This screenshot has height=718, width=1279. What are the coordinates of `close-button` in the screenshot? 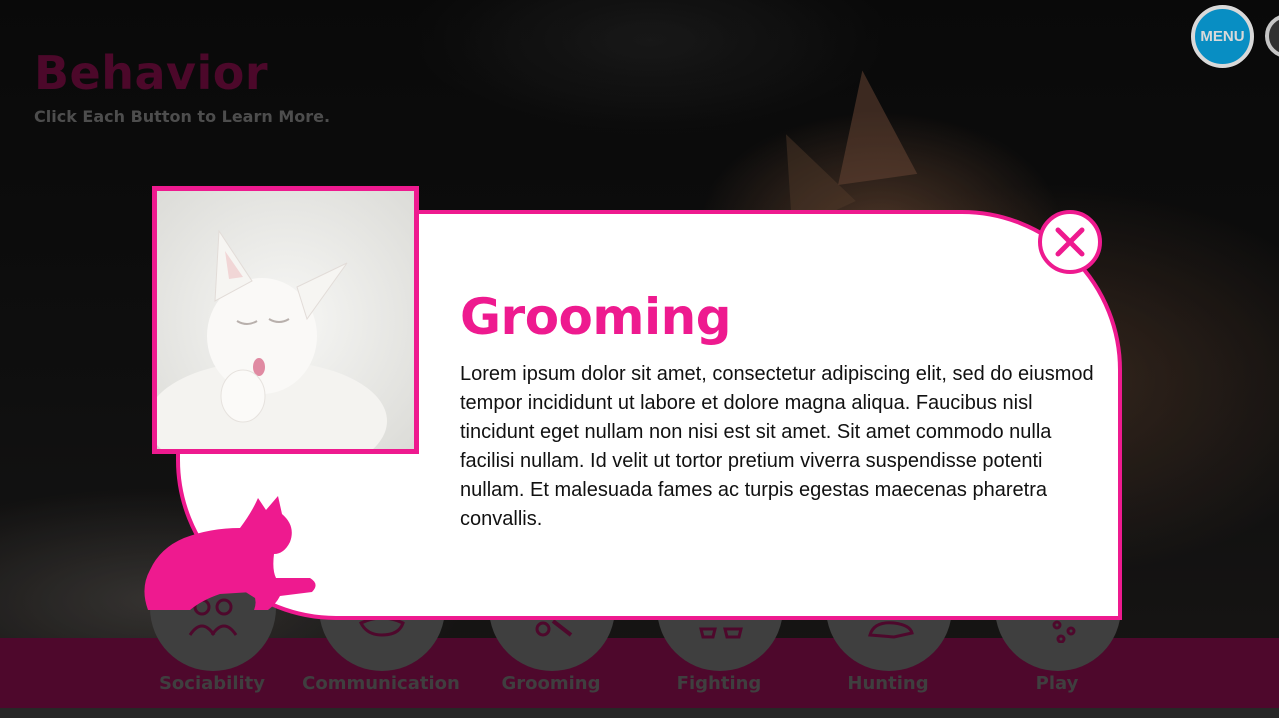 It's located at (1070, 242).